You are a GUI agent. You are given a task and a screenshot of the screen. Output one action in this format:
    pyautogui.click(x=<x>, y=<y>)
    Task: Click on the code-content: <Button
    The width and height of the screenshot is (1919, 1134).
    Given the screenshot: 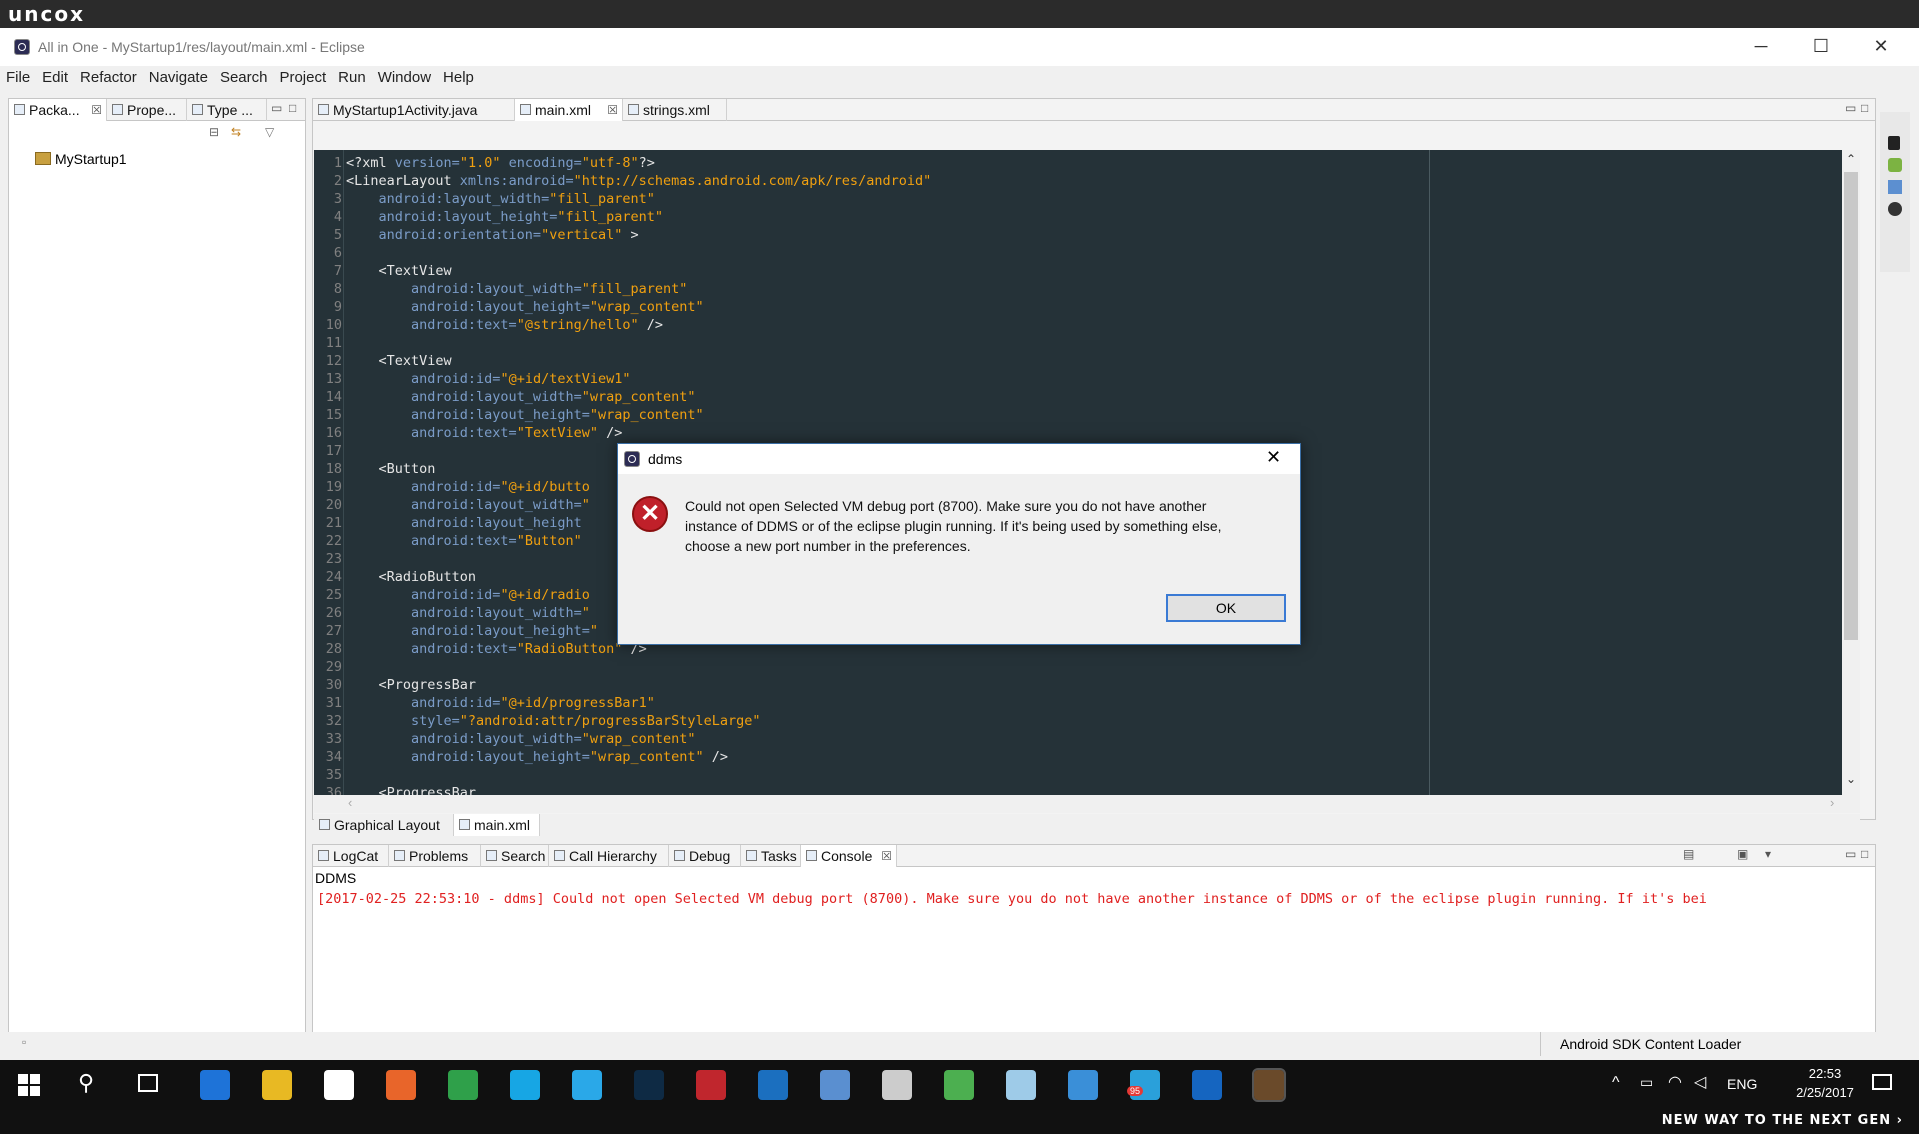 What is the action you would take?
    pyautogui.click(x=391, y=469)
    